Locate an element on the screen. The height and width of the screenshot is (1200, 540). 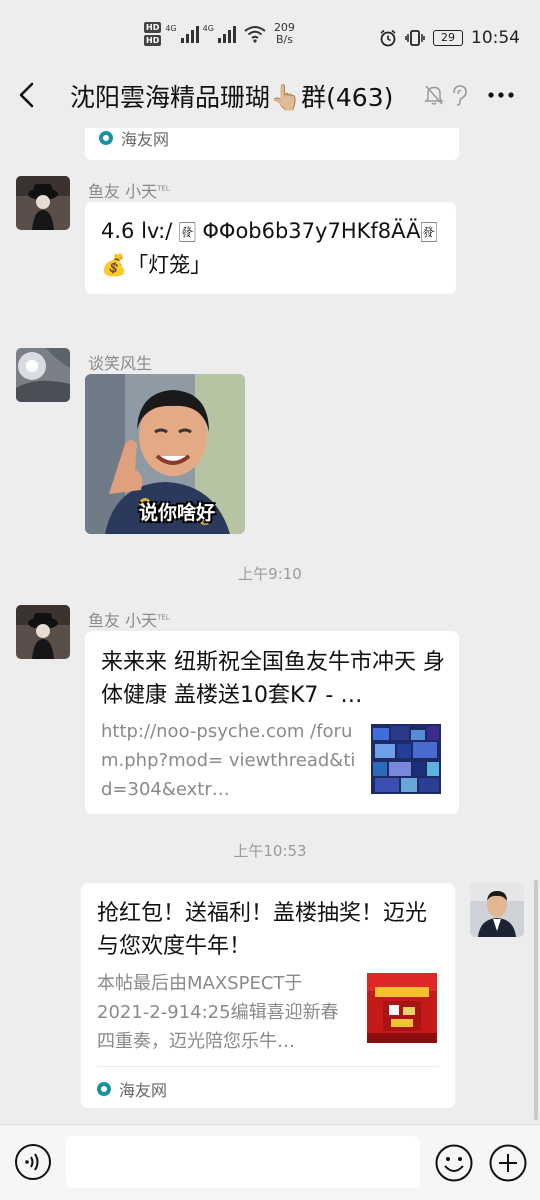
net-speed-unit: B/s is located at coordinates (284, 39).